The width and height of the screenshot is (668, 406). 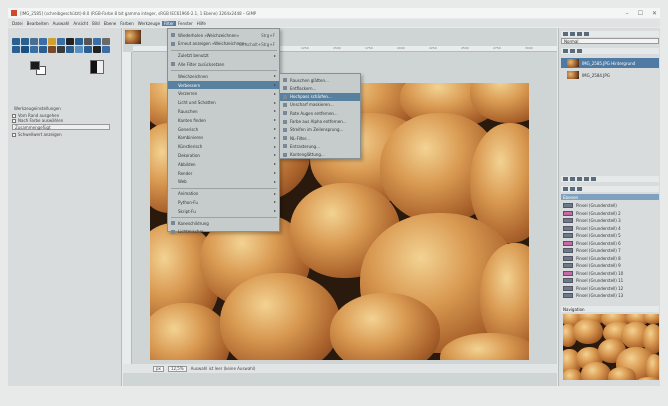 I want to click on zoom-select: 12,5%, so click(x=177, y=368).